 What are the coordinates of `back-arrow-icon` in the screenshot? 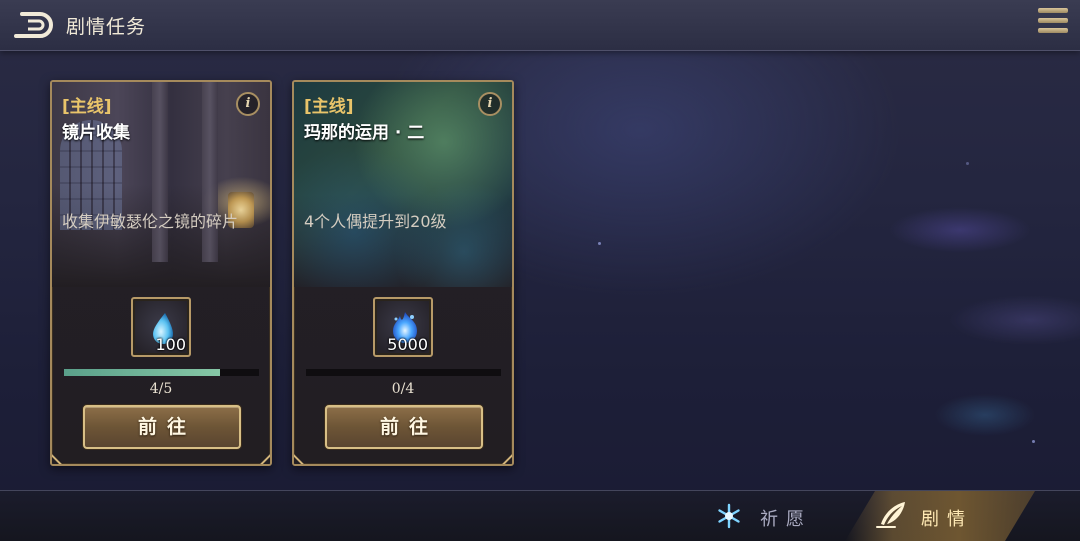 It's located at (33, 25).